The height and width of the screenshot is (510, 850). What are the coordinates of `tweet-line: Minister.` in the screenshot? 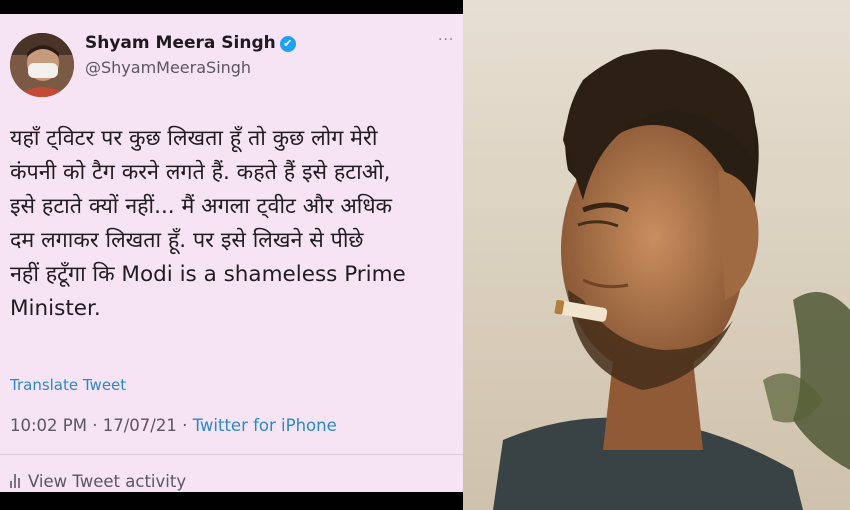 It's located at (55, 308).